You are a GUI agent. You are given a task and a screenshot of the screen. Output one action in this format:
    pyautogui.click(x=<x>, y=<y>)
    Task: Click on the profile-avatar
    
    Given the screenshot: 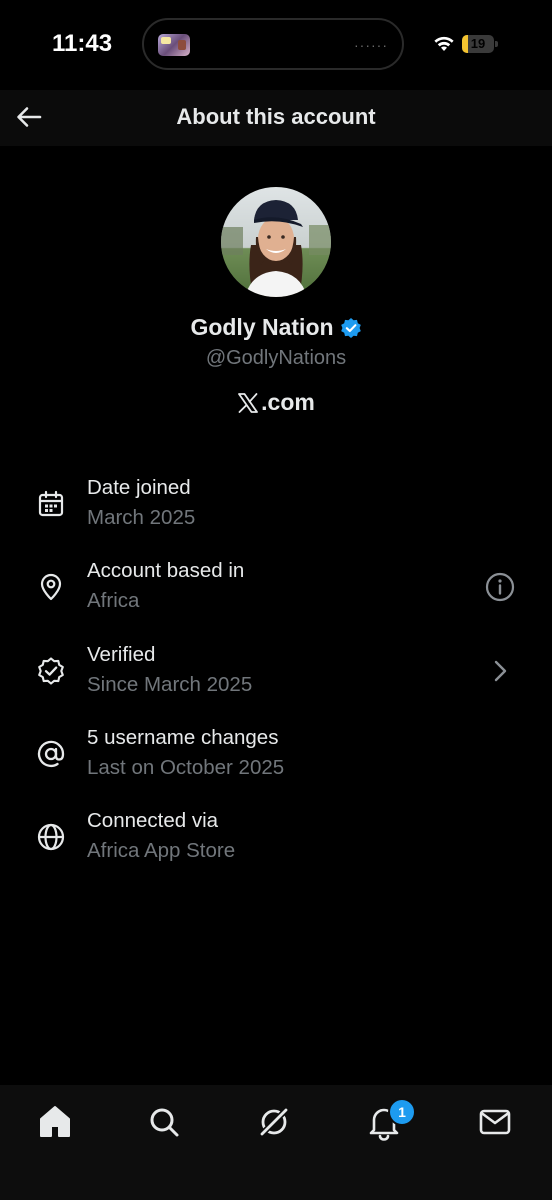 What is the action you would take?
    pyautogui.click(x=276, y=242)
    